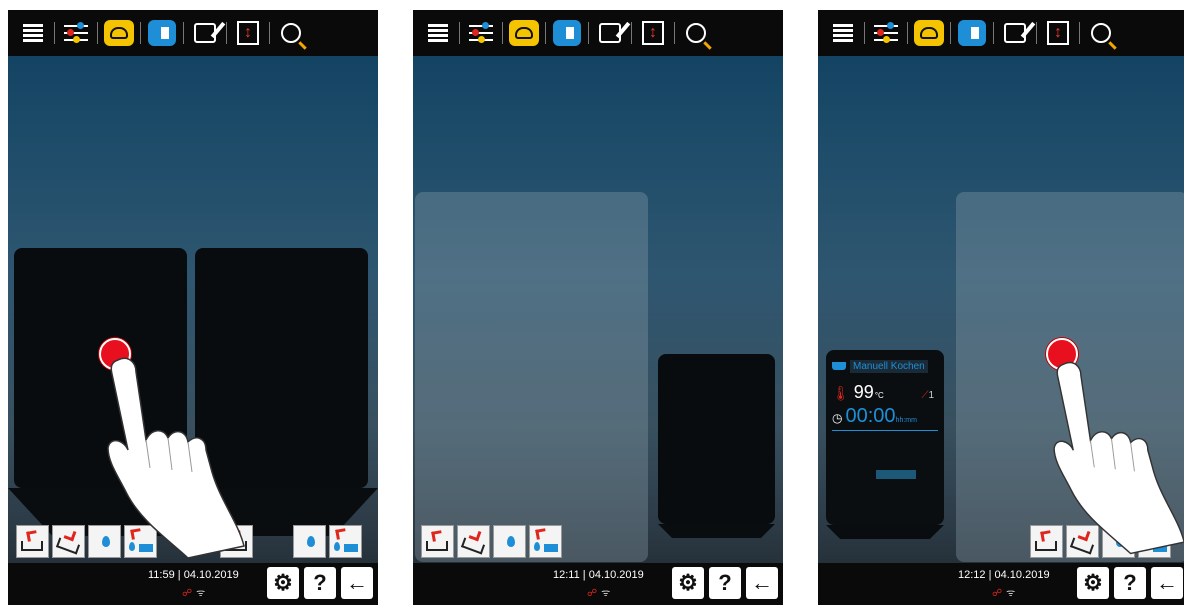 The width and height of the screenshot is (1184, 605). Describe the element at coordinates (176, 458) in the screenshot. I see `hand-pointer-icon` at that location.